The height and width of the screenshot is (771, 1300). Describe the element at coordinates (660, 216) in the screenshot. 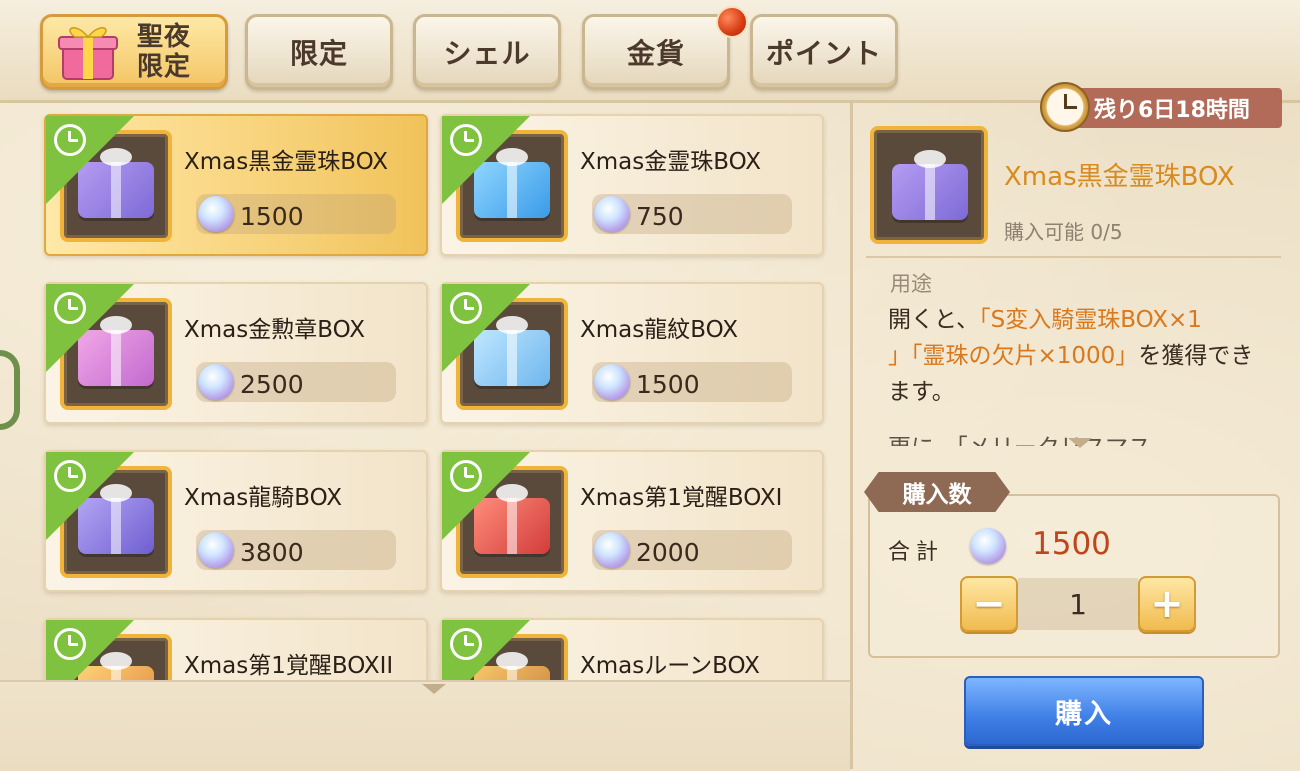

I see `item-price: 750` at that location.